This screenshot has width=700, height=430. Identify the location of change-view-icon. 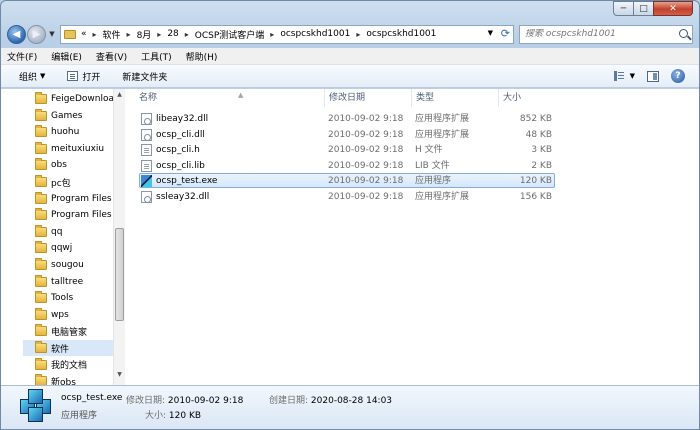
(619, 76).